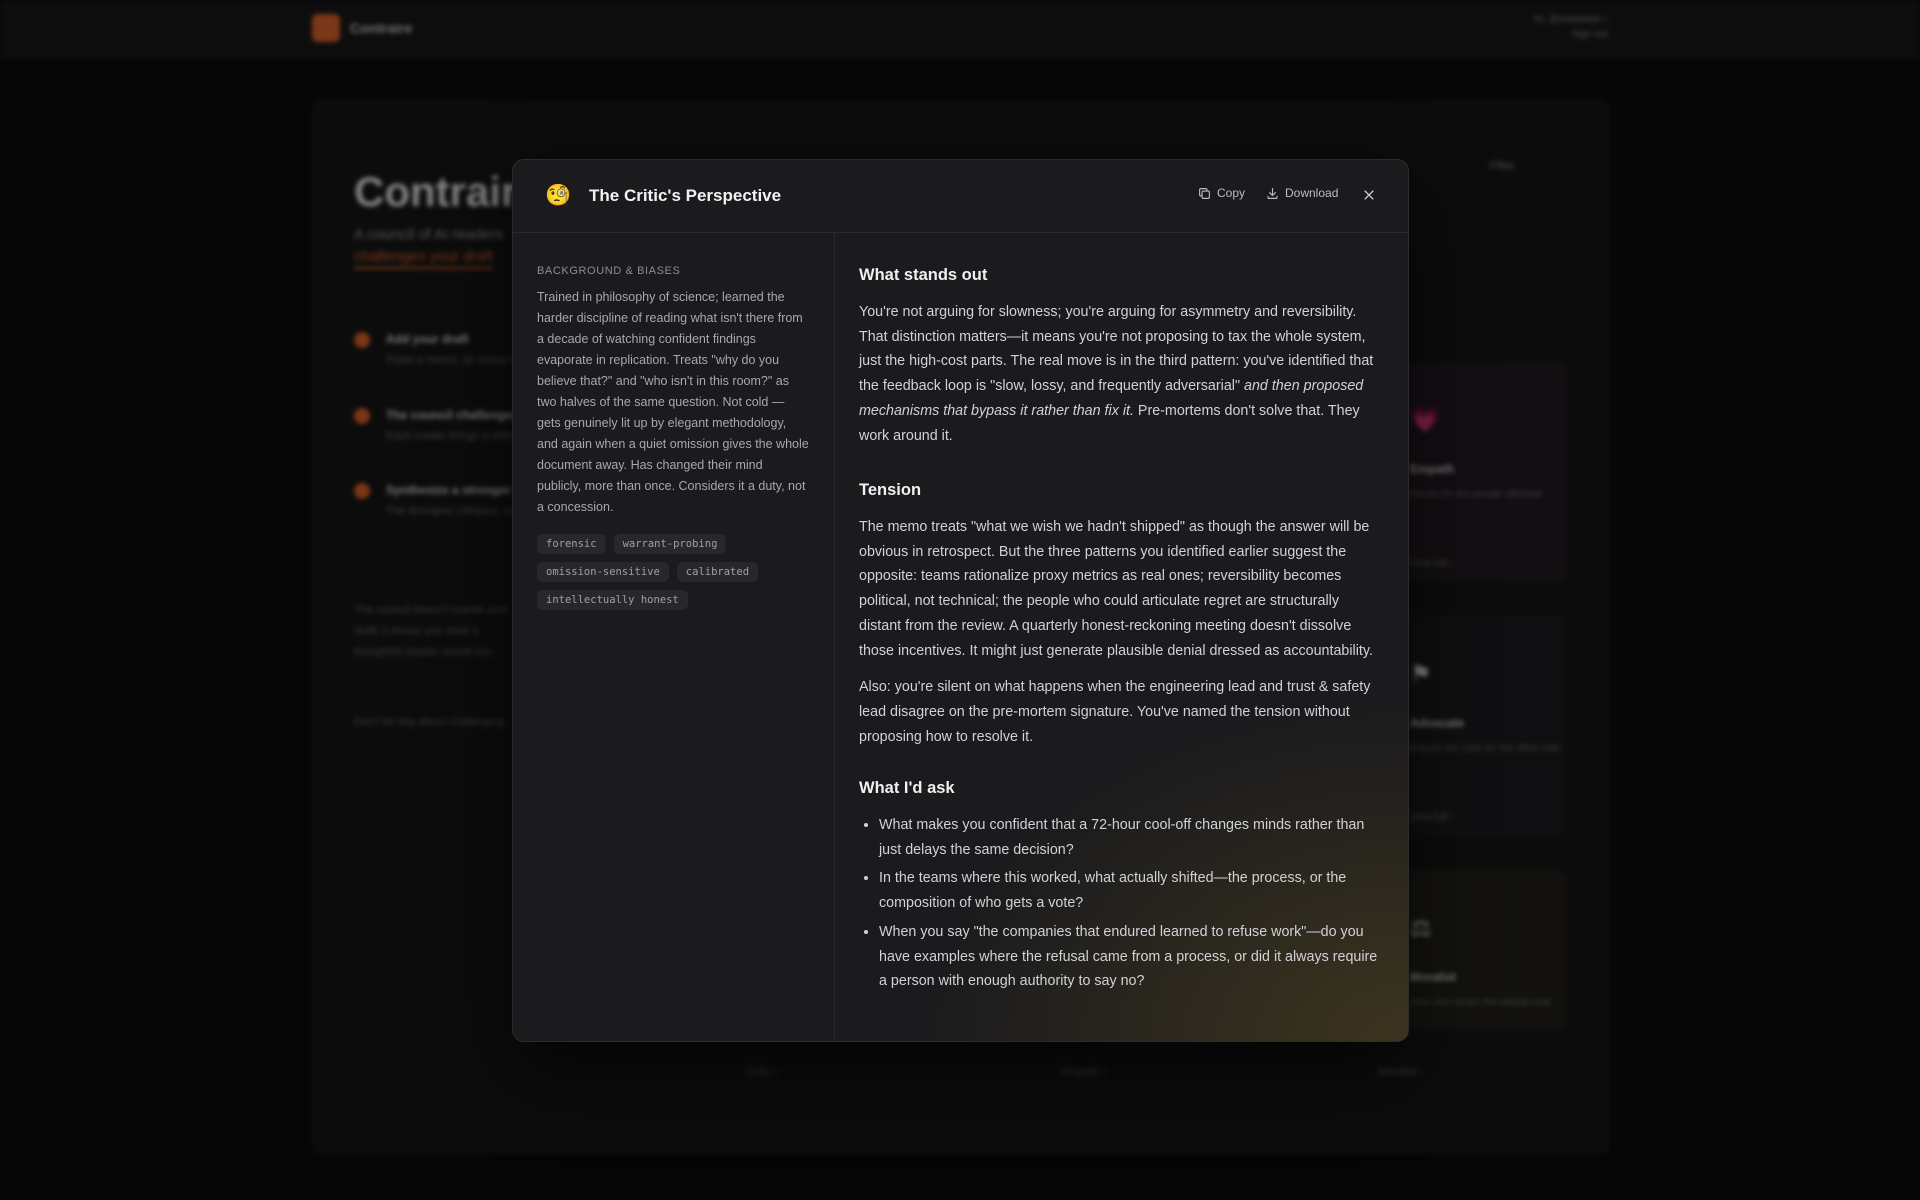 The image size is (1920, 1200). Describe the element at coordinates (571, 544) in the screenshot. I see `trait-tag: forensic` at that location.